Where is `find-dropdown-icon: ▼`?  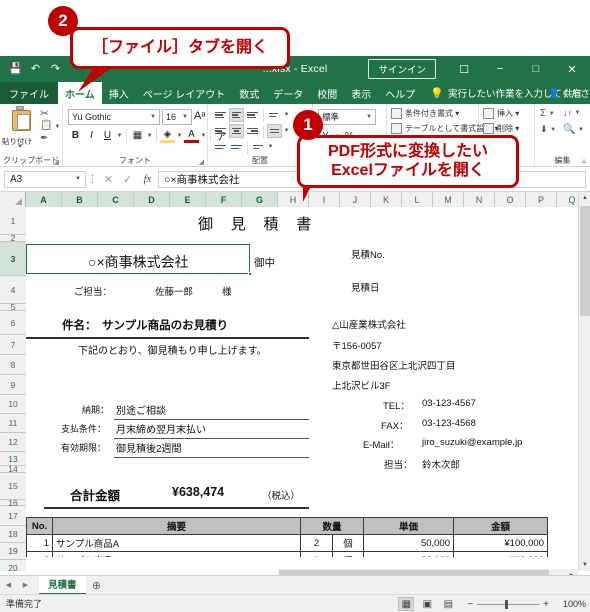
find-dropdown-icon: ▼ is located at coordinates (580, 130).